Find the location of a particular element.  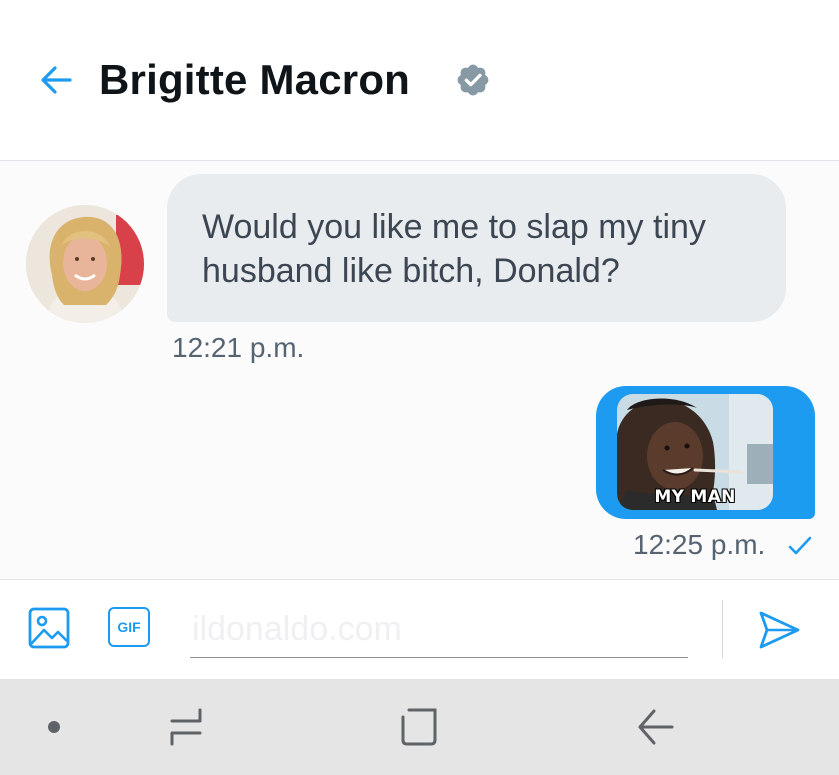

home-icon is located at coordinates (419, 727).